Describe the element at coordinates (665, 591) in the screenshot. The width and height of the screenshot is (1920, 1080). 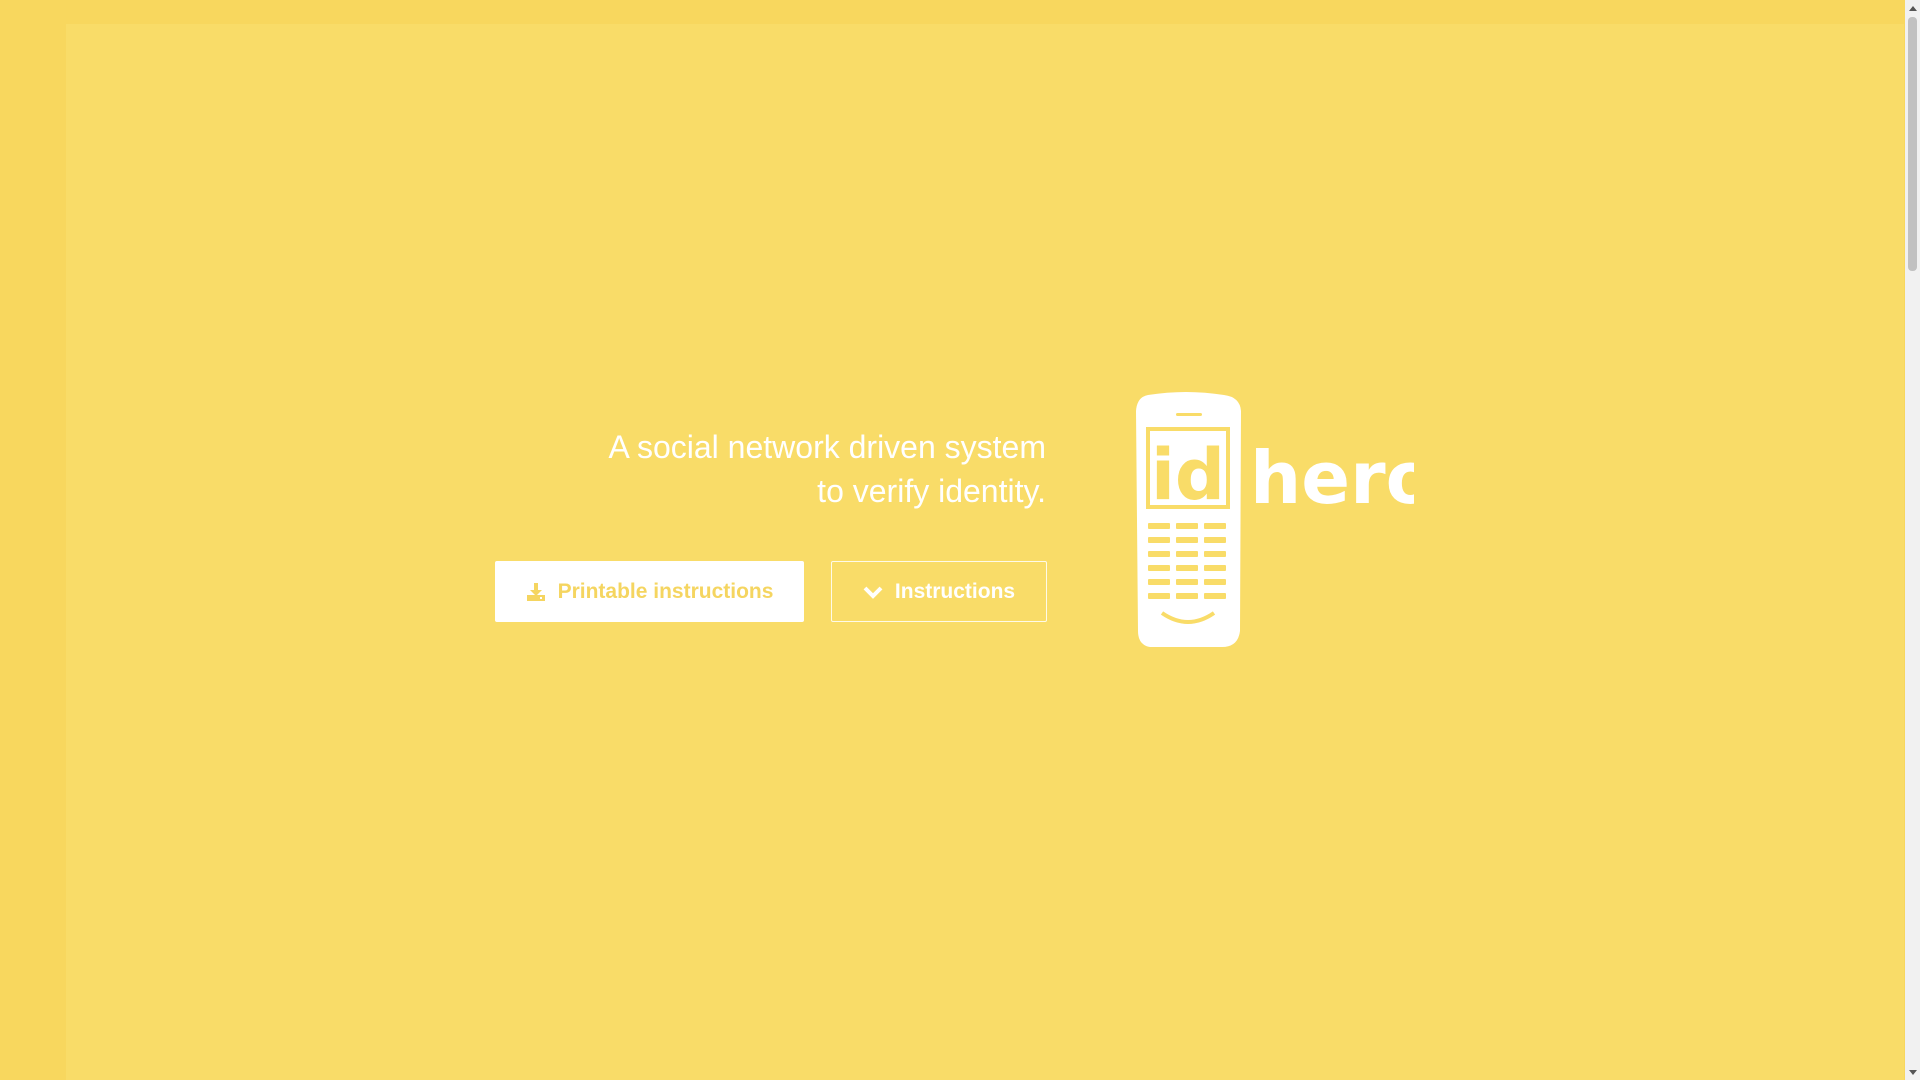
I see `printable-instructions-label: Printable instructions` at that location.